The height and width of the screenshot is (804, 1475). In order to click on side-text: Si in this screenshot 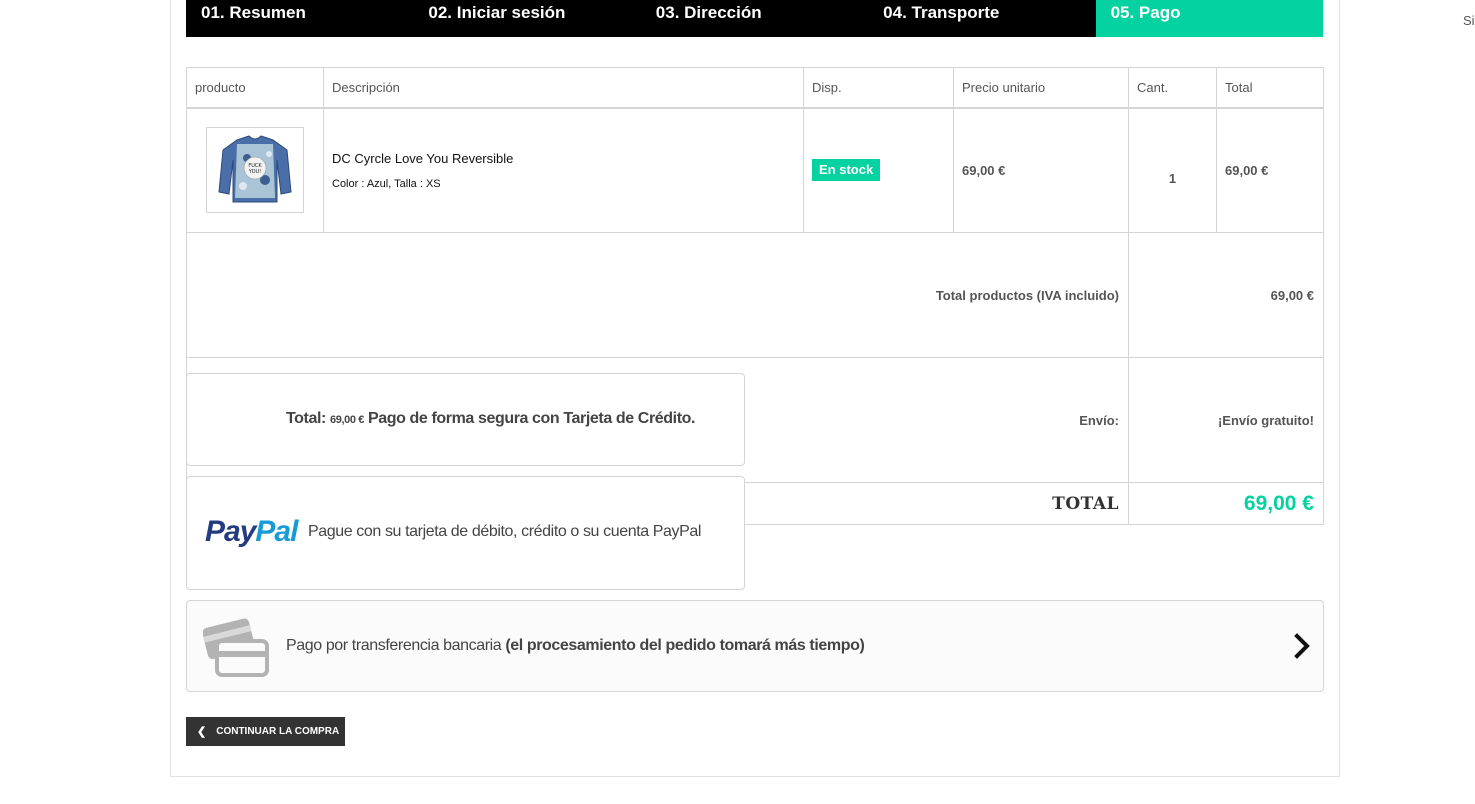, I will do `click(1469, 20)`.